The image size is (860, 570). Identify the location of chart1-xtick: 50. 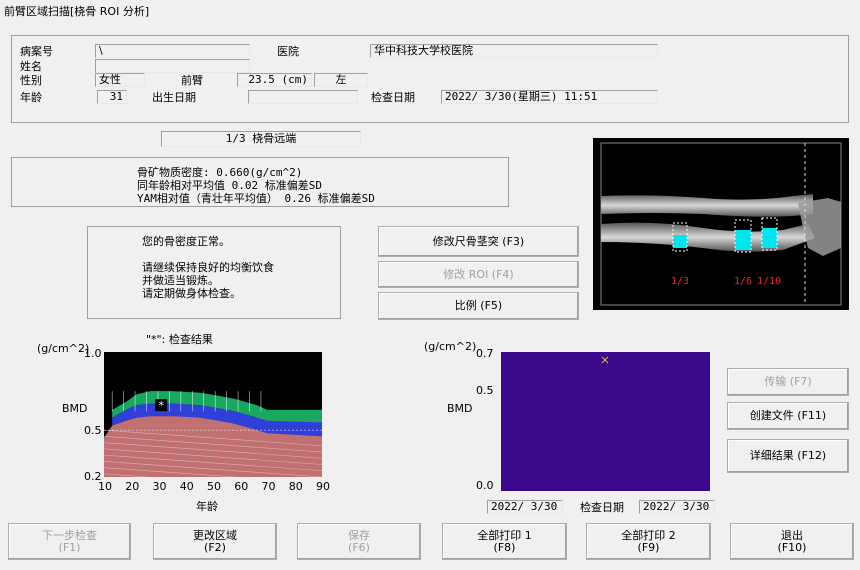
(214, 486).